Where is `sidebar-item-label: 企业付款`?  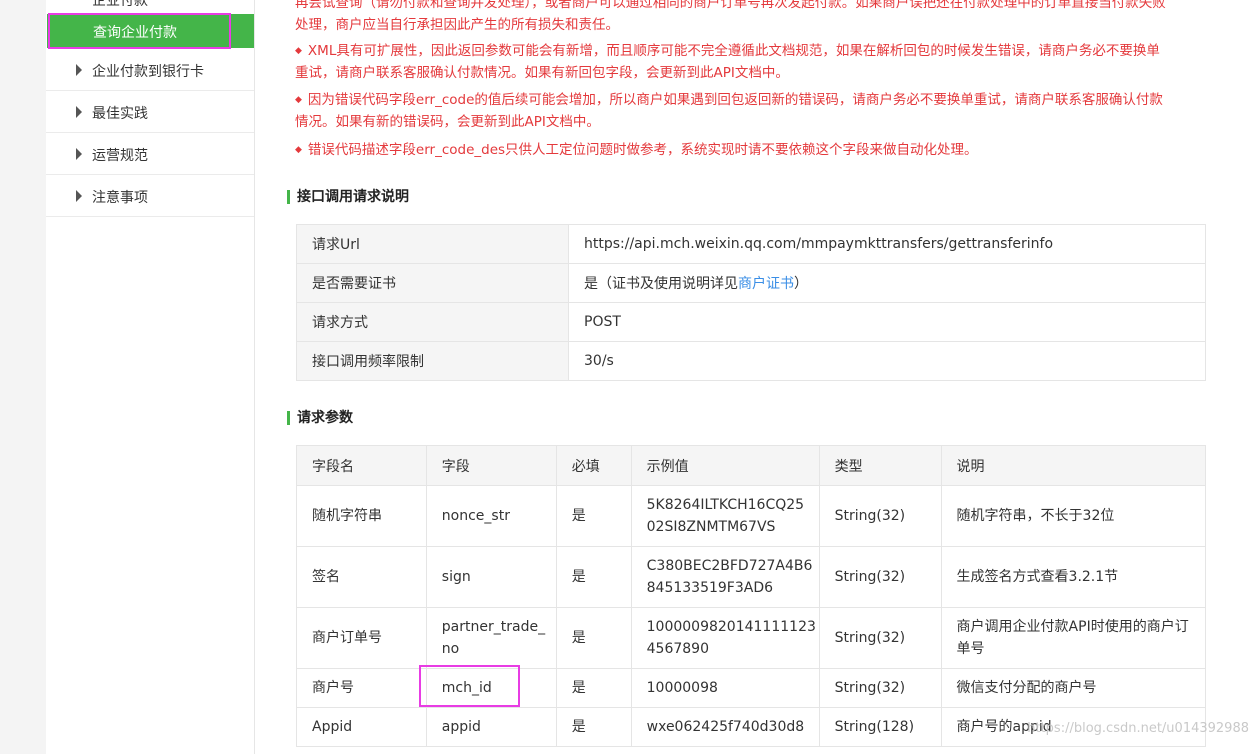
sidebar-item-label: 企业付款 is located at coordinates (120, 4).